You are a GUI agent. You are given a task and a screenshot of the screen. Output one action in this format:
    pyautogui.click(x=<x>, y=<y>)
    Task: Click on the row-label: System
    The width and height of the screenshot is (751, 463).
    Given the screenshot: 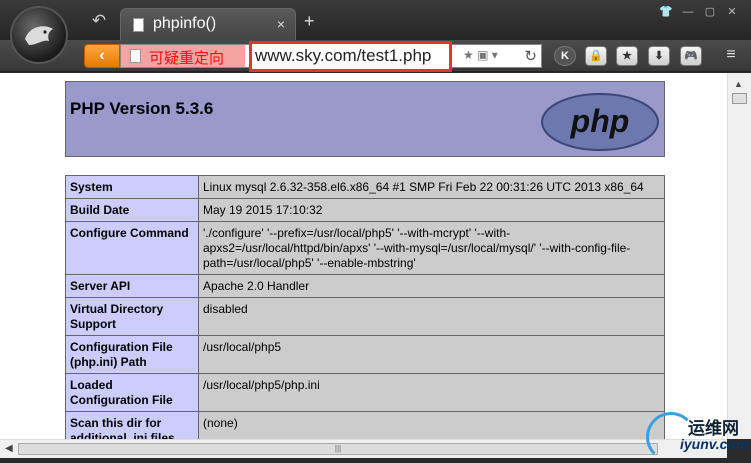 What is the action you would take?
    pyautogui.click(x=132, y=187)
    